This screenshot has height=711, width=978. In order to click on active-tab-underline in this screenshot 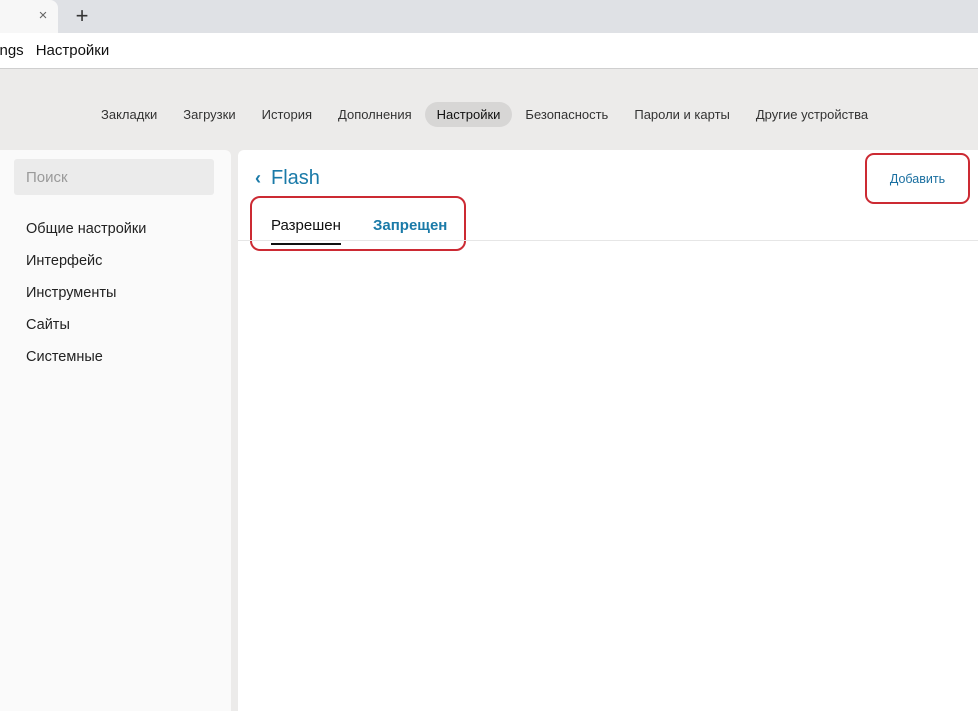, I will do `click(306, 244)`.